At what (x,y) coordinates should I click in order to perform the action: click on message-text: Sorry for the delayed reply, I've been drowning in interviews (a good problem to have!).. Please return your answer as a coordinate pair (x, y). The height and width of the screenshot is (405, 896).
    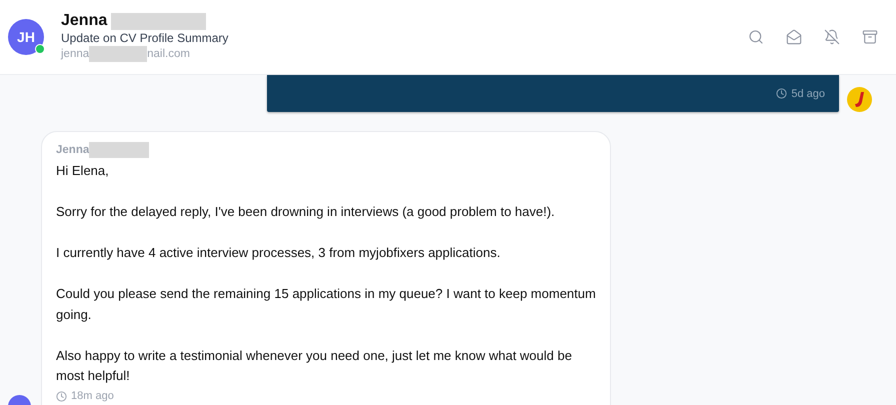
    Looking at the image, I should click on (306, 212).